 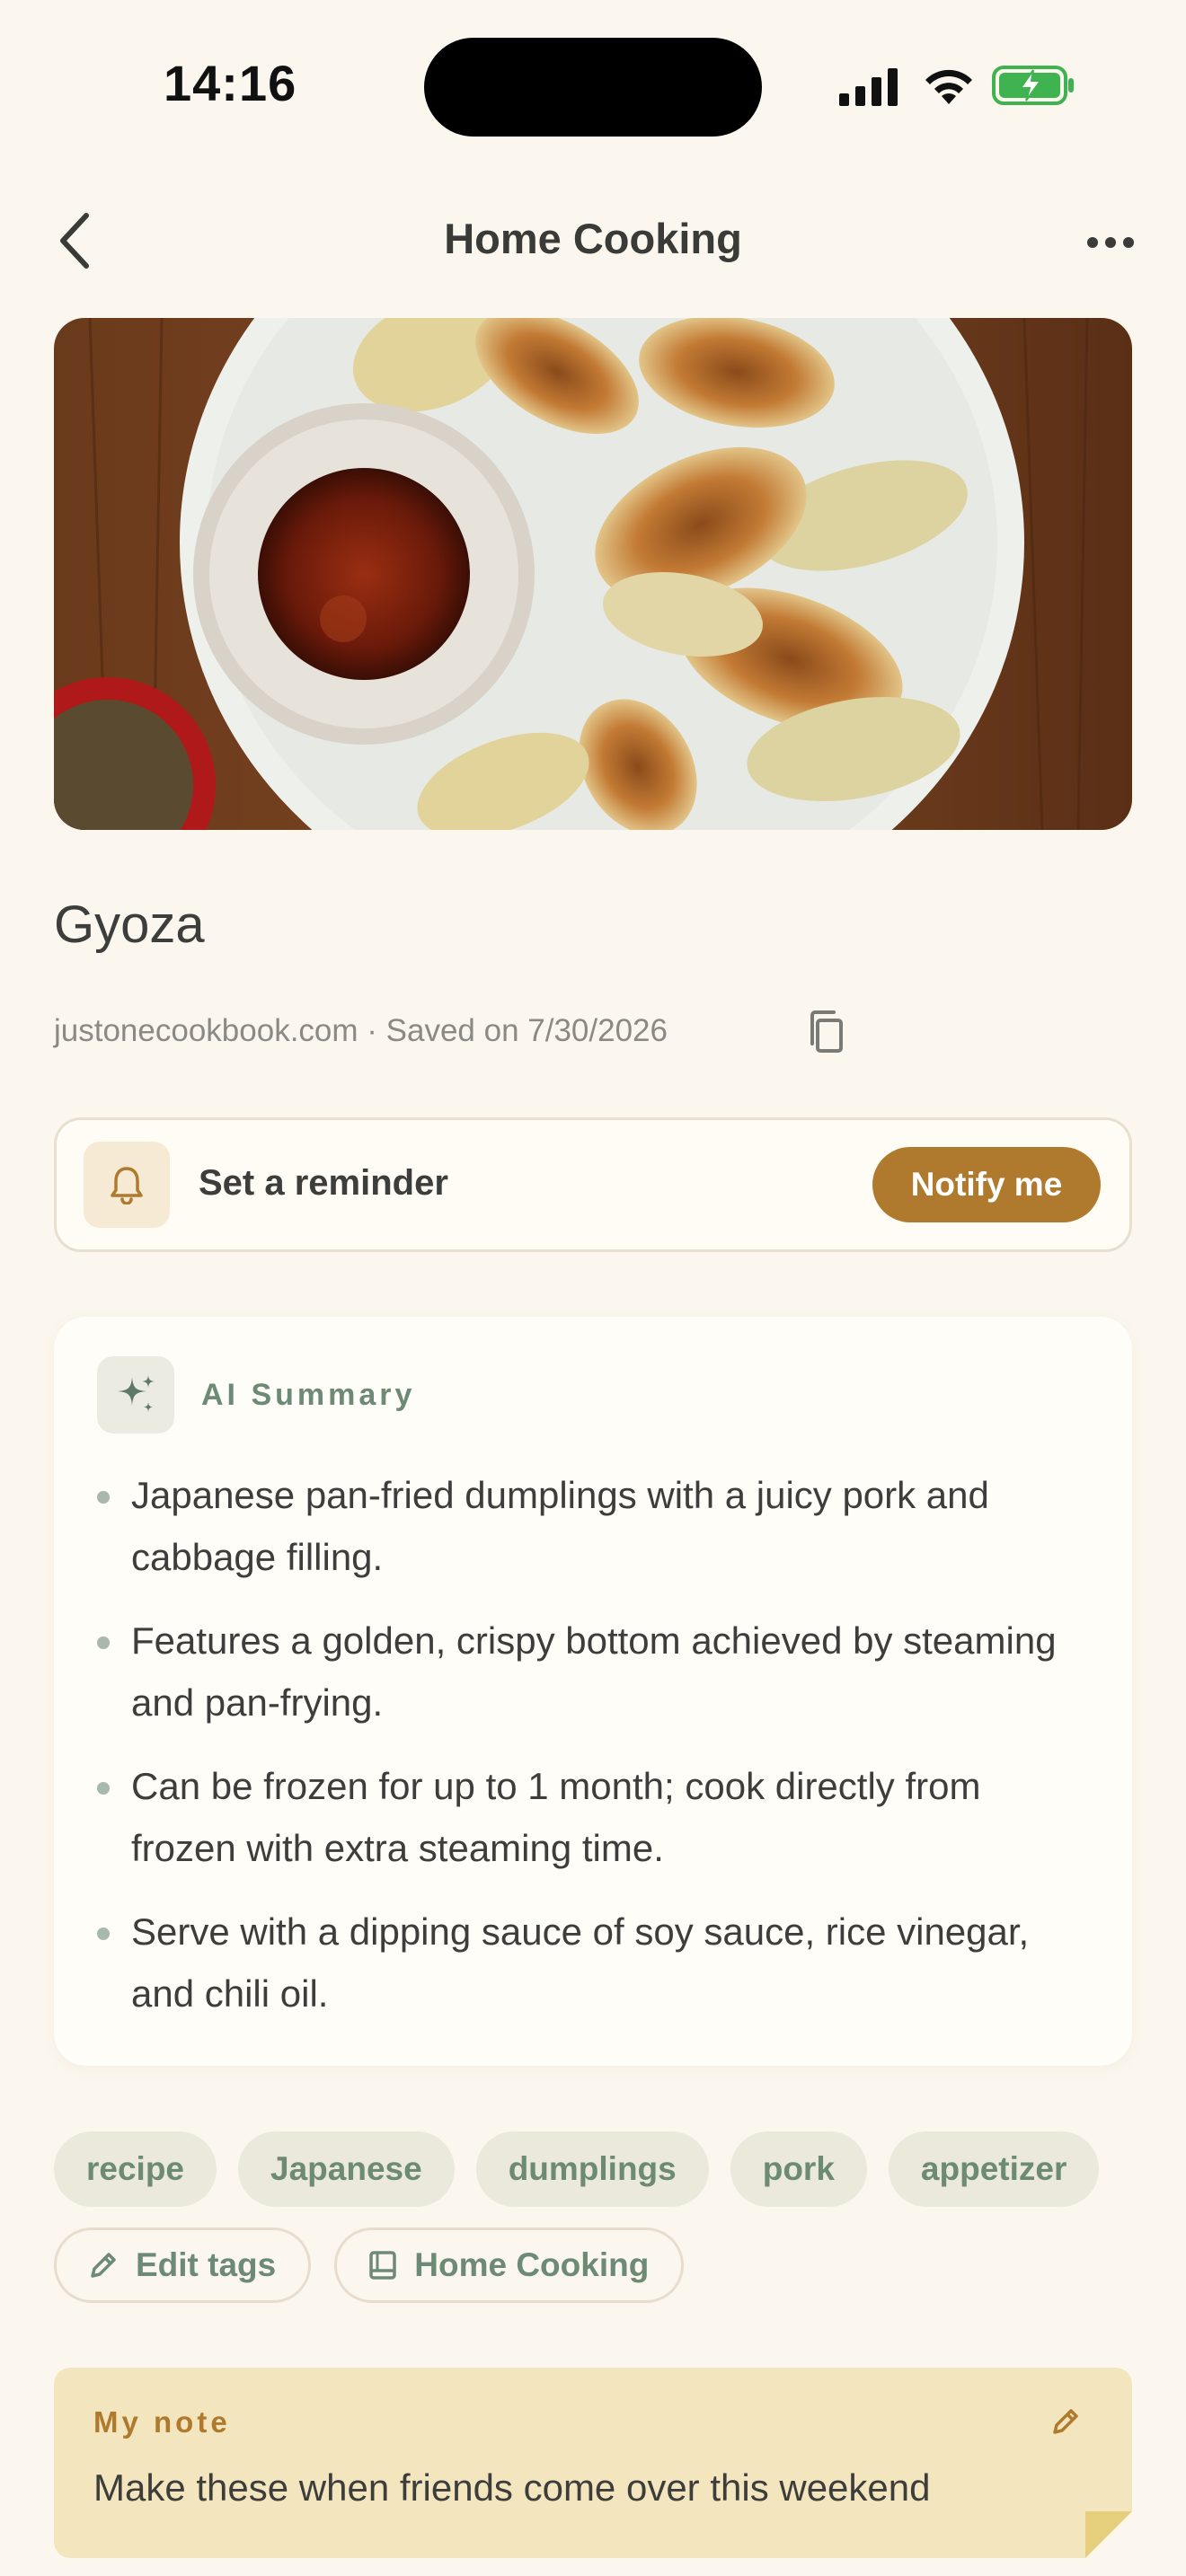 I want to click on edit-tags-button: Edit tags, so click(x=183, y=2265).